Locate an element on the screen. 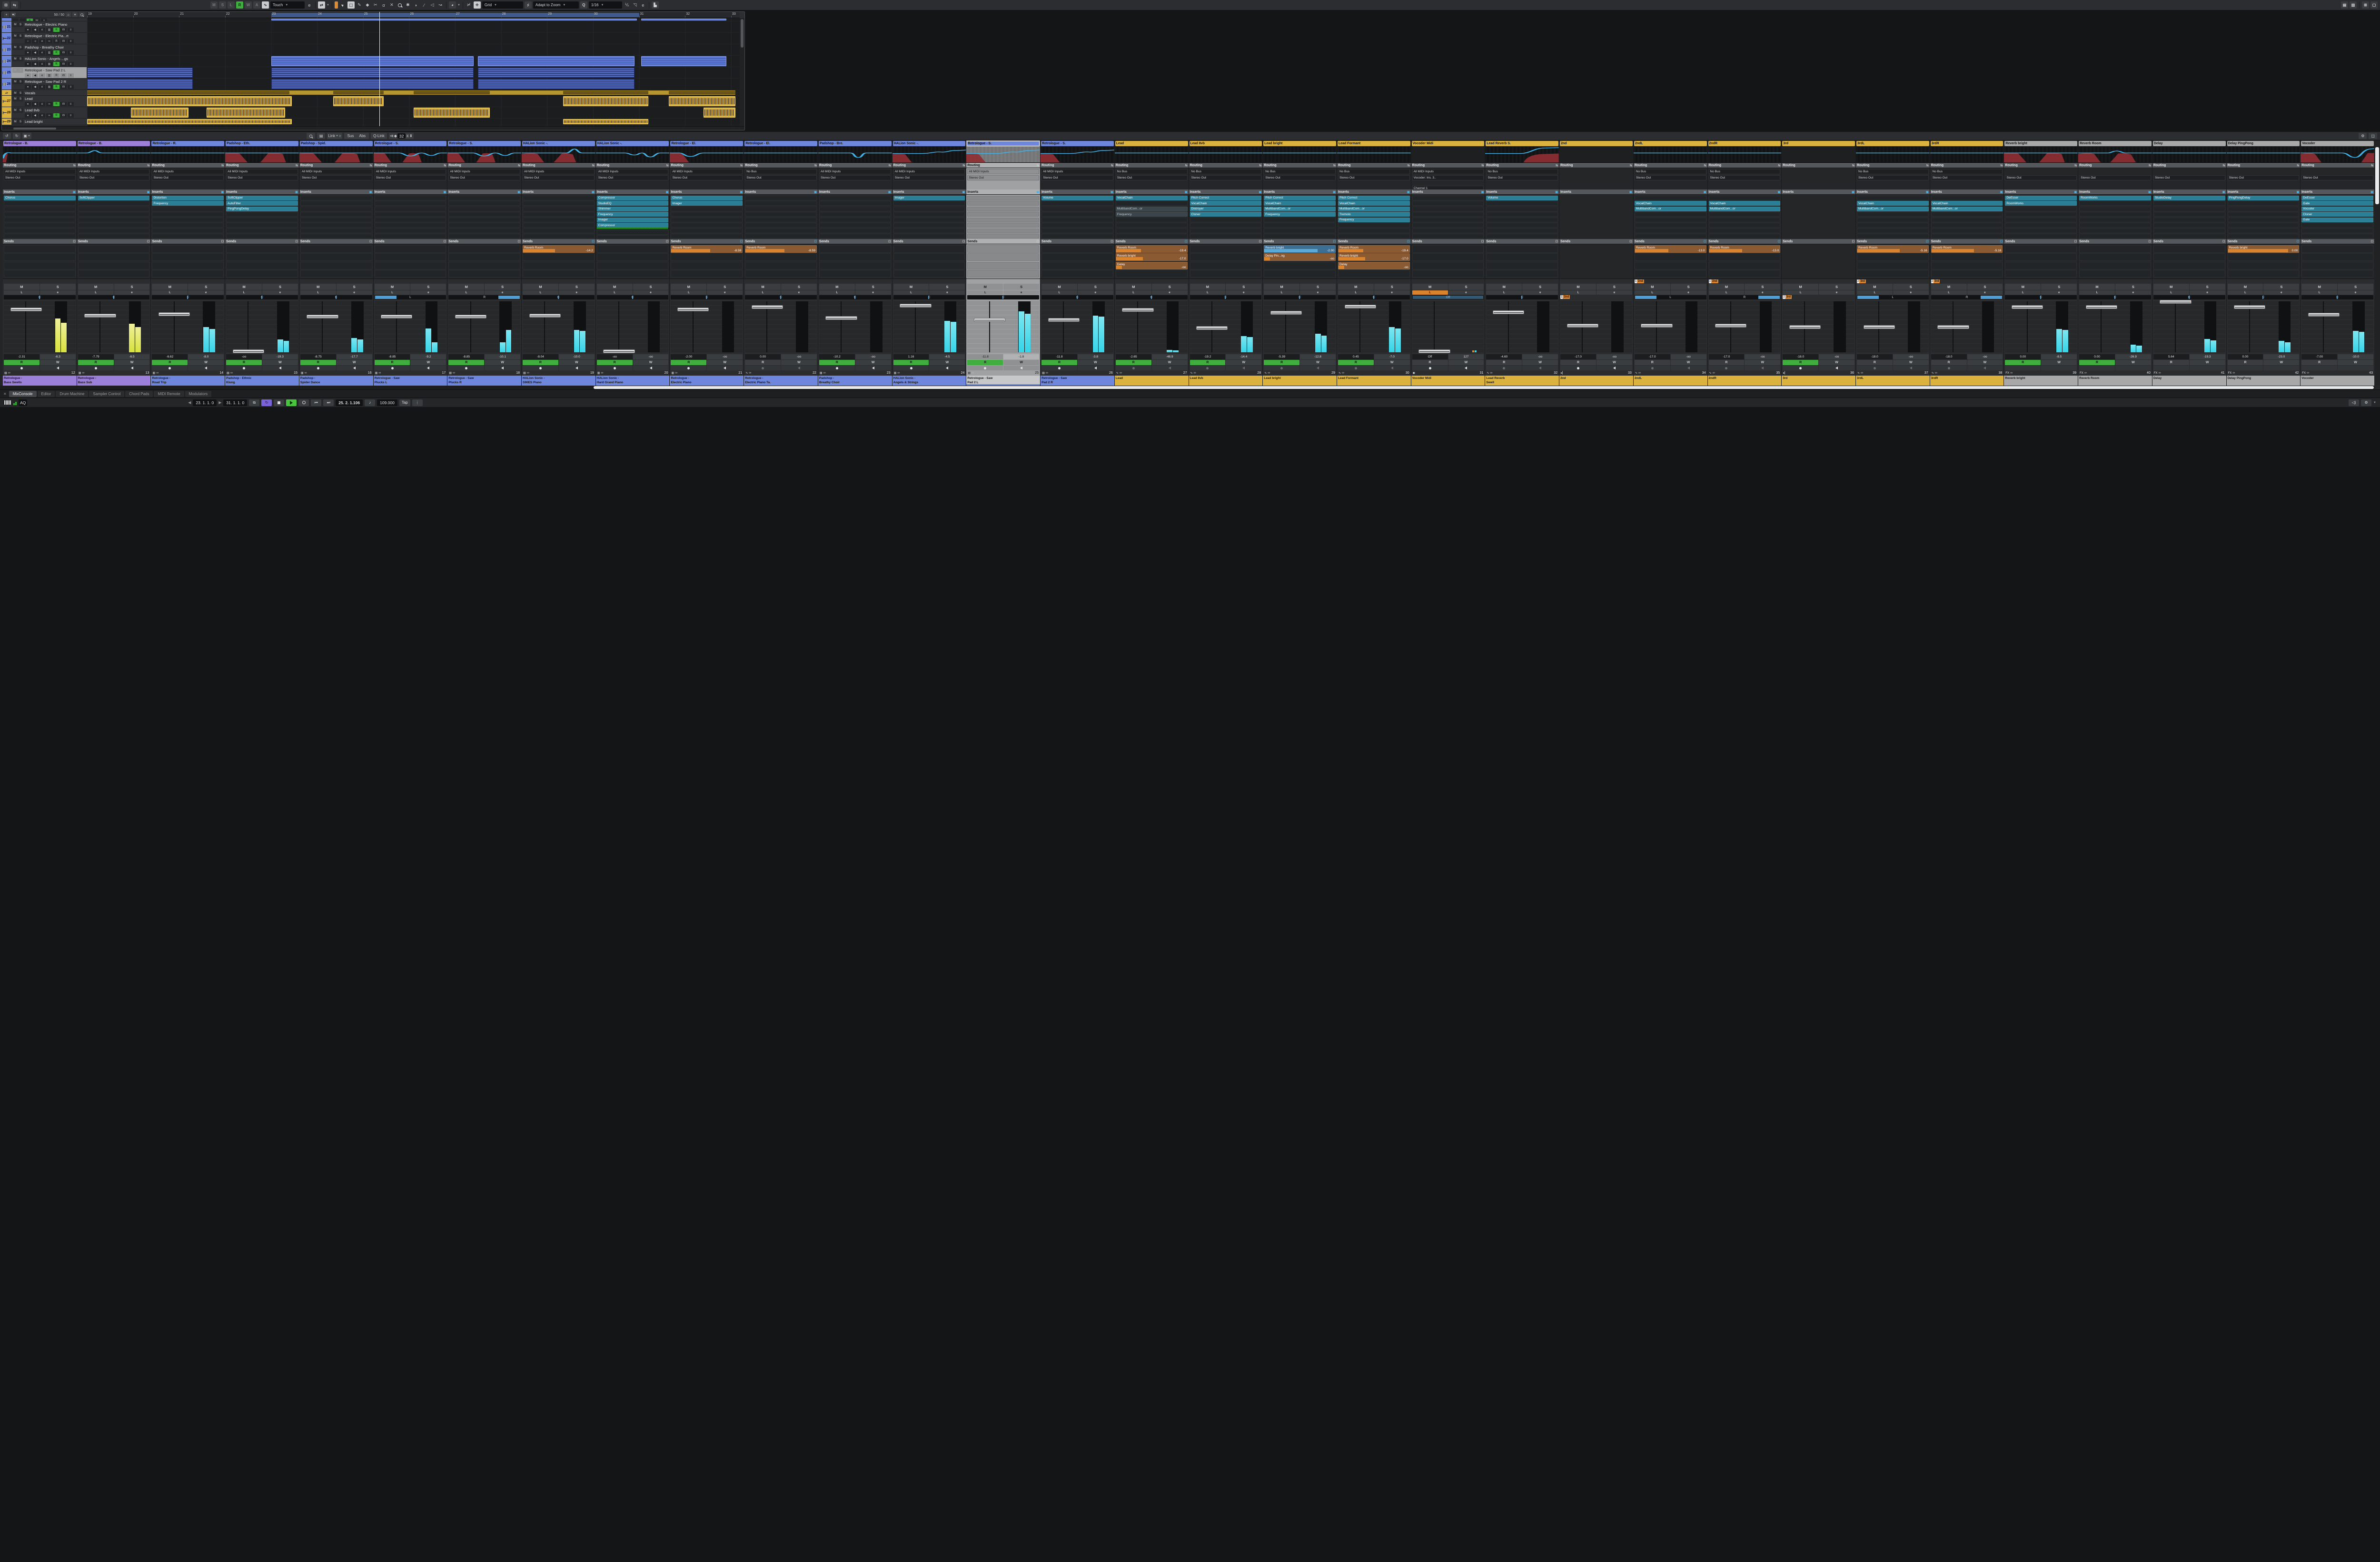  channel-name: 3rdL is located at coordinates (1892, 143).